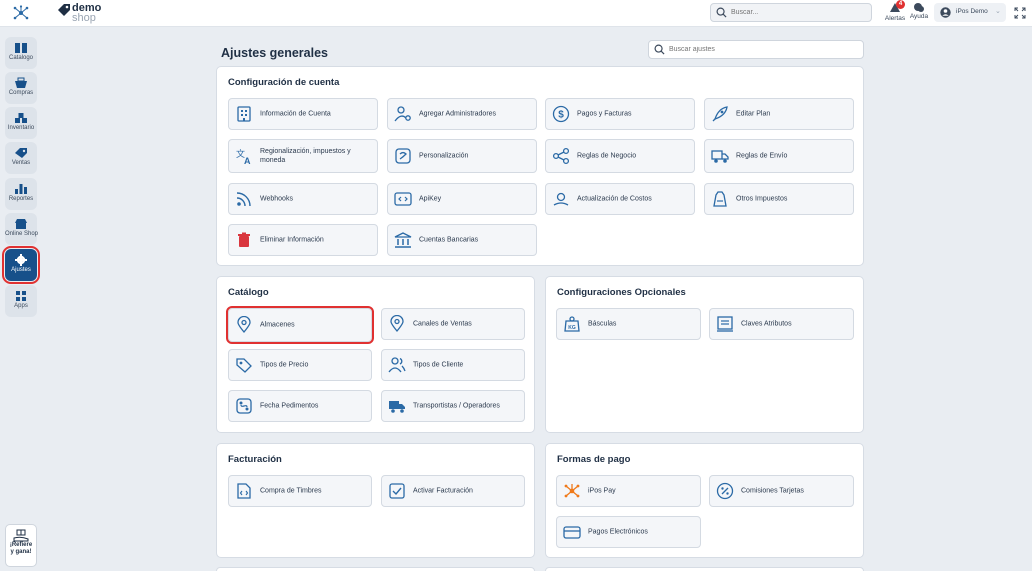 The width and height of the screenshot is (1032, 571). I want to click on sidebar-item-compras: Compras, so click(21, 88).